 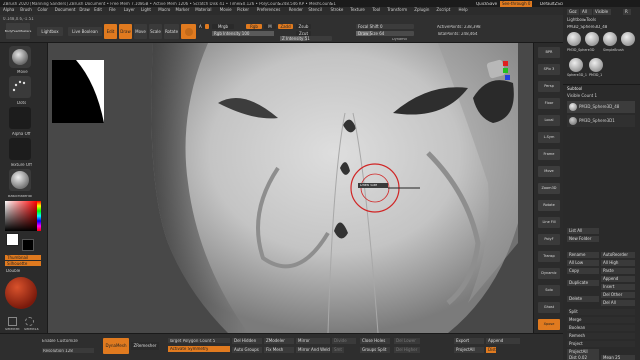 I want to click on stroke-thumbnail, so click(x=20, y=87).